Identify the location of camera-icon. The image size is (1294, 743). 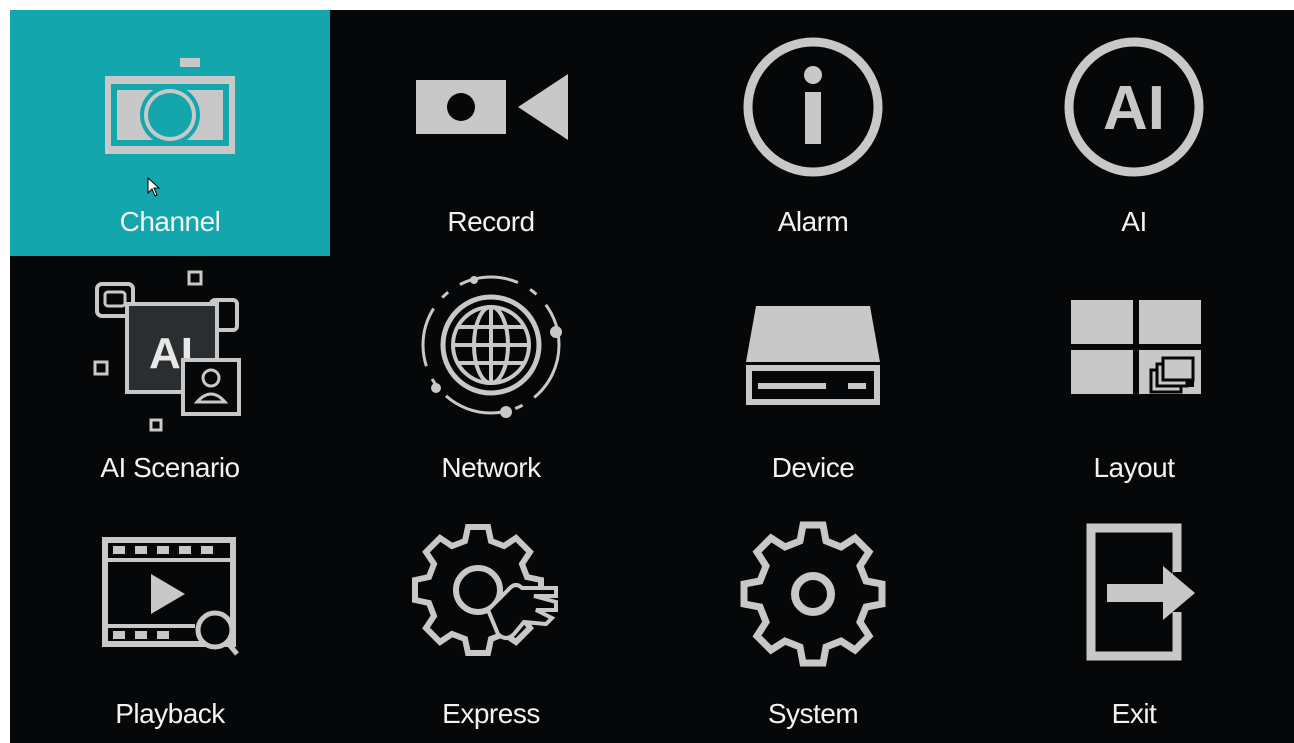
(170, 107).